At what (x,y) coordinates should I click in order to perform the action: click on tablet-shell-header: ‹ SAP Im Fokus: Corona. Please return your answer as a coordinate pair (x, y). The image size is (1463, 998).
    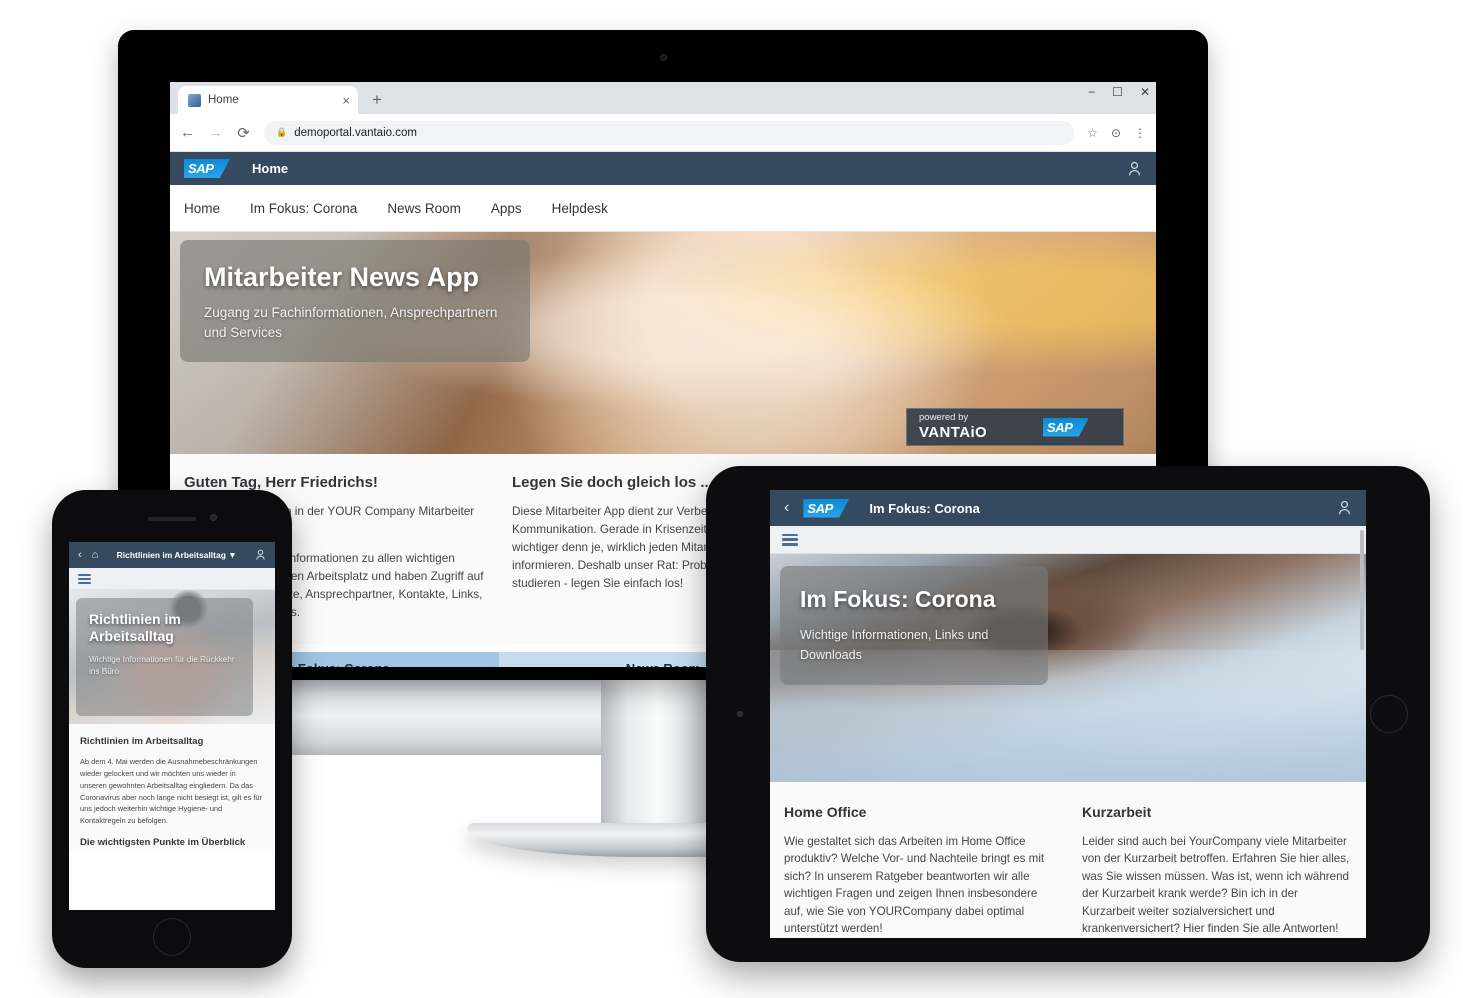
    Looking at the image, I should click on (1068, 508).